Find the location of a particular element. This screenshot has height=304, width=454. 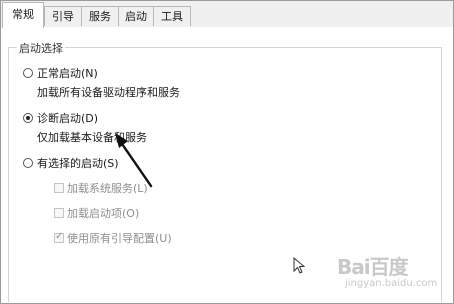

tab-services: 服务 is located at coordinates (100, 16).